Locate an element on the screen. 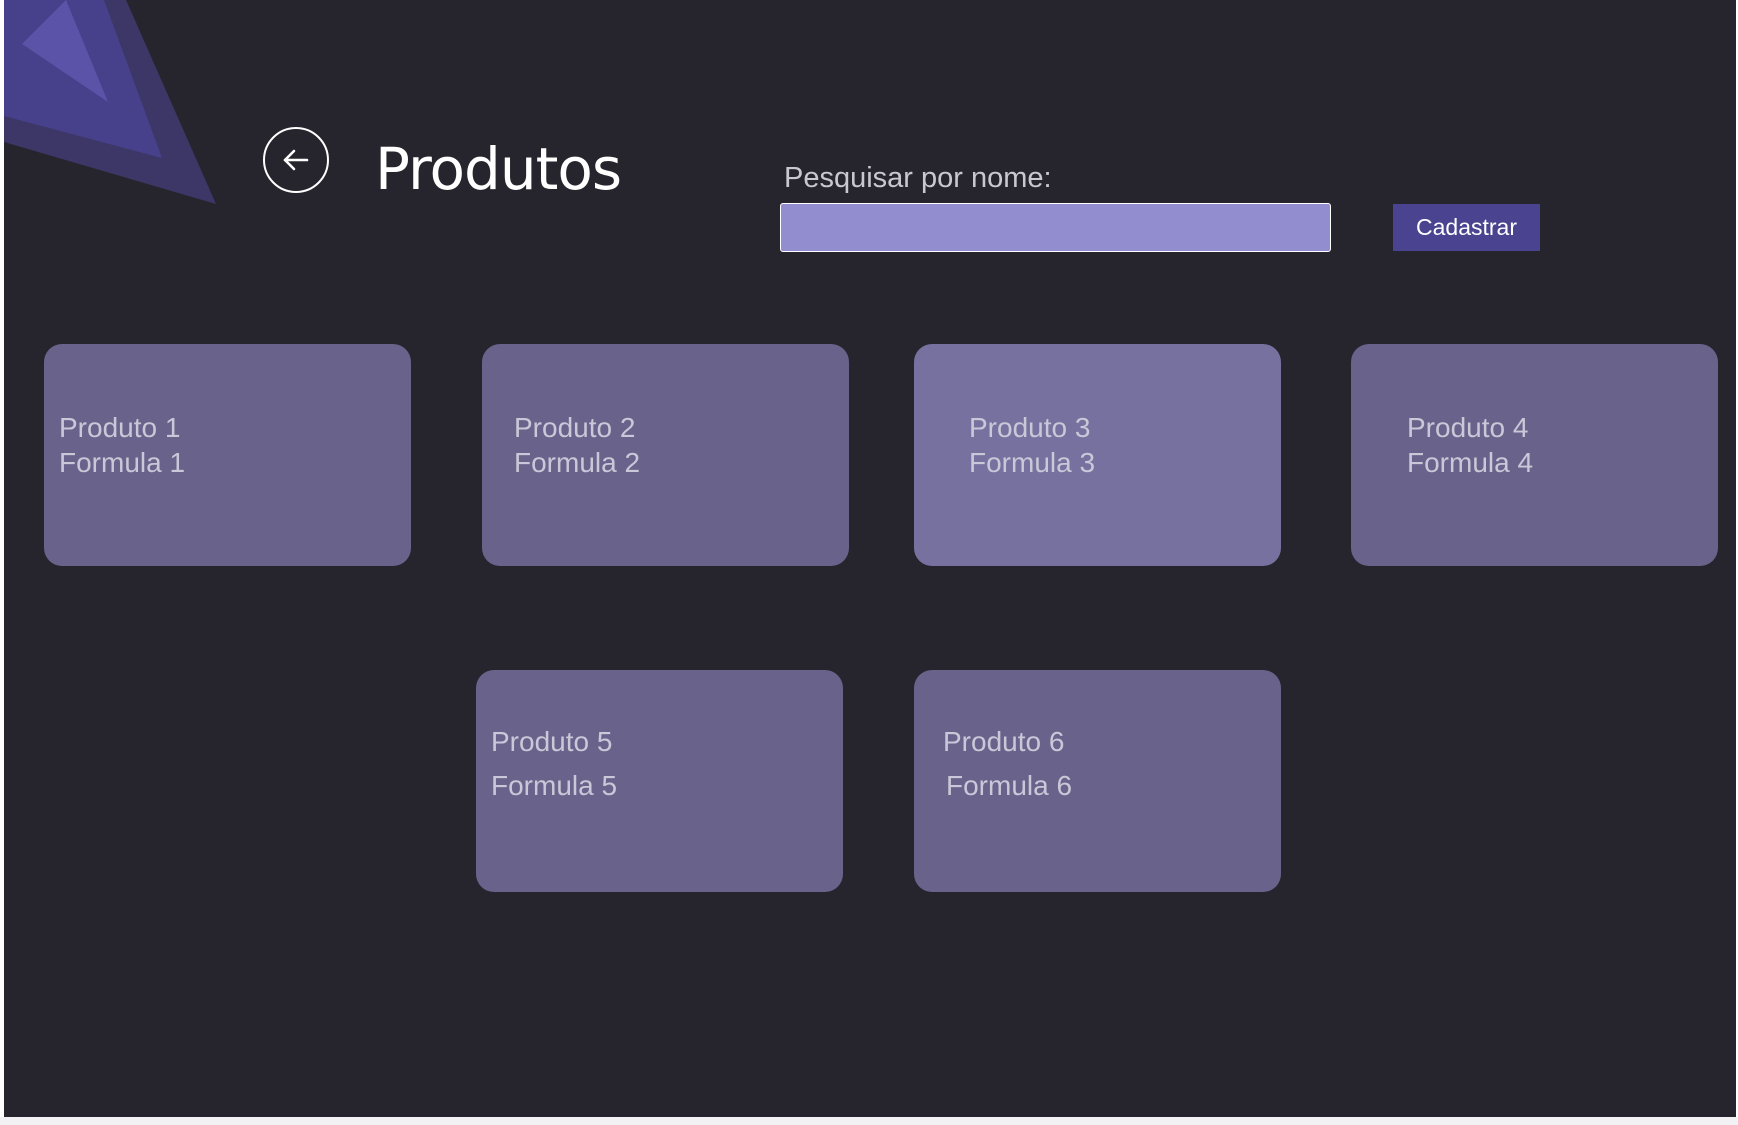 Image resolution: width=1738 pixels, height=1125 pixels. product-name: Produto 2 is located at coordinates (575, 427).